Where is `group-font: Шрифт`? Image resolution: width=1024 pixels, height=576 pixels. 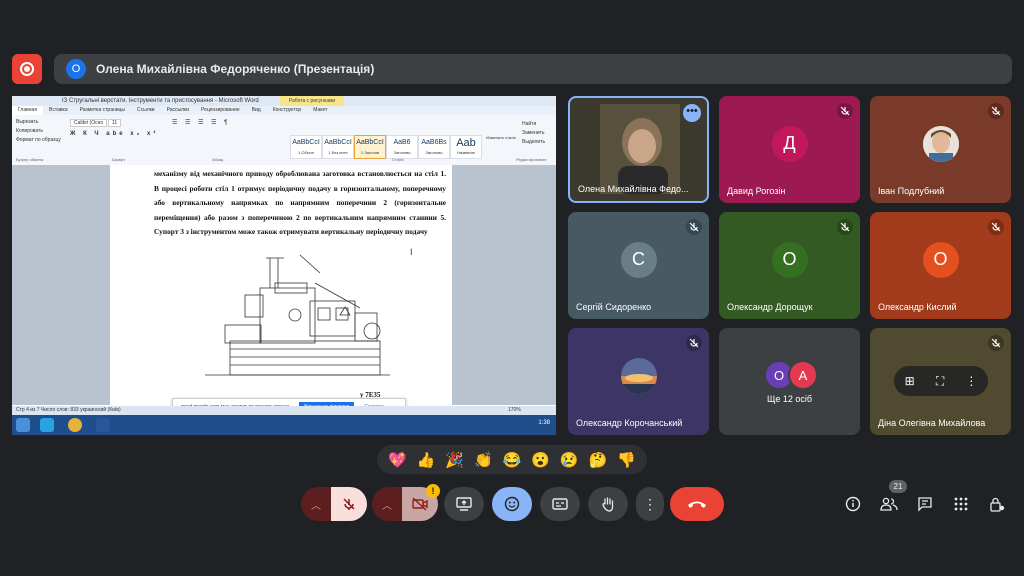 group-font: Шрифт is located at coordinates (119, 159).